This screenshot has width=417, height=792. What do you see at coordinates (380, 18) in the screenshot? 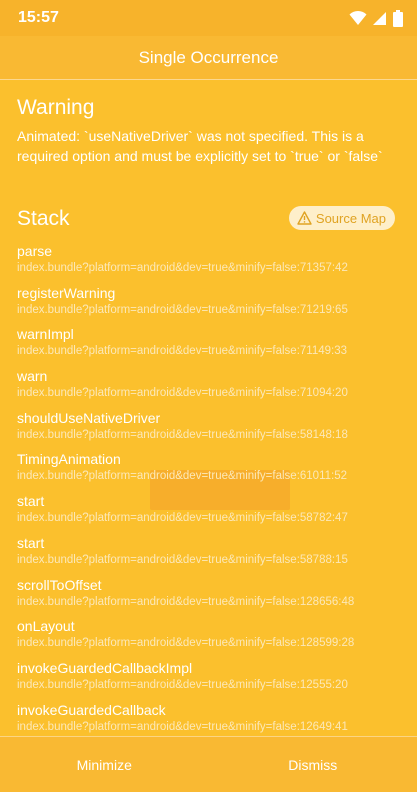
I see `signal-icon` at bounding box center [380, 18].